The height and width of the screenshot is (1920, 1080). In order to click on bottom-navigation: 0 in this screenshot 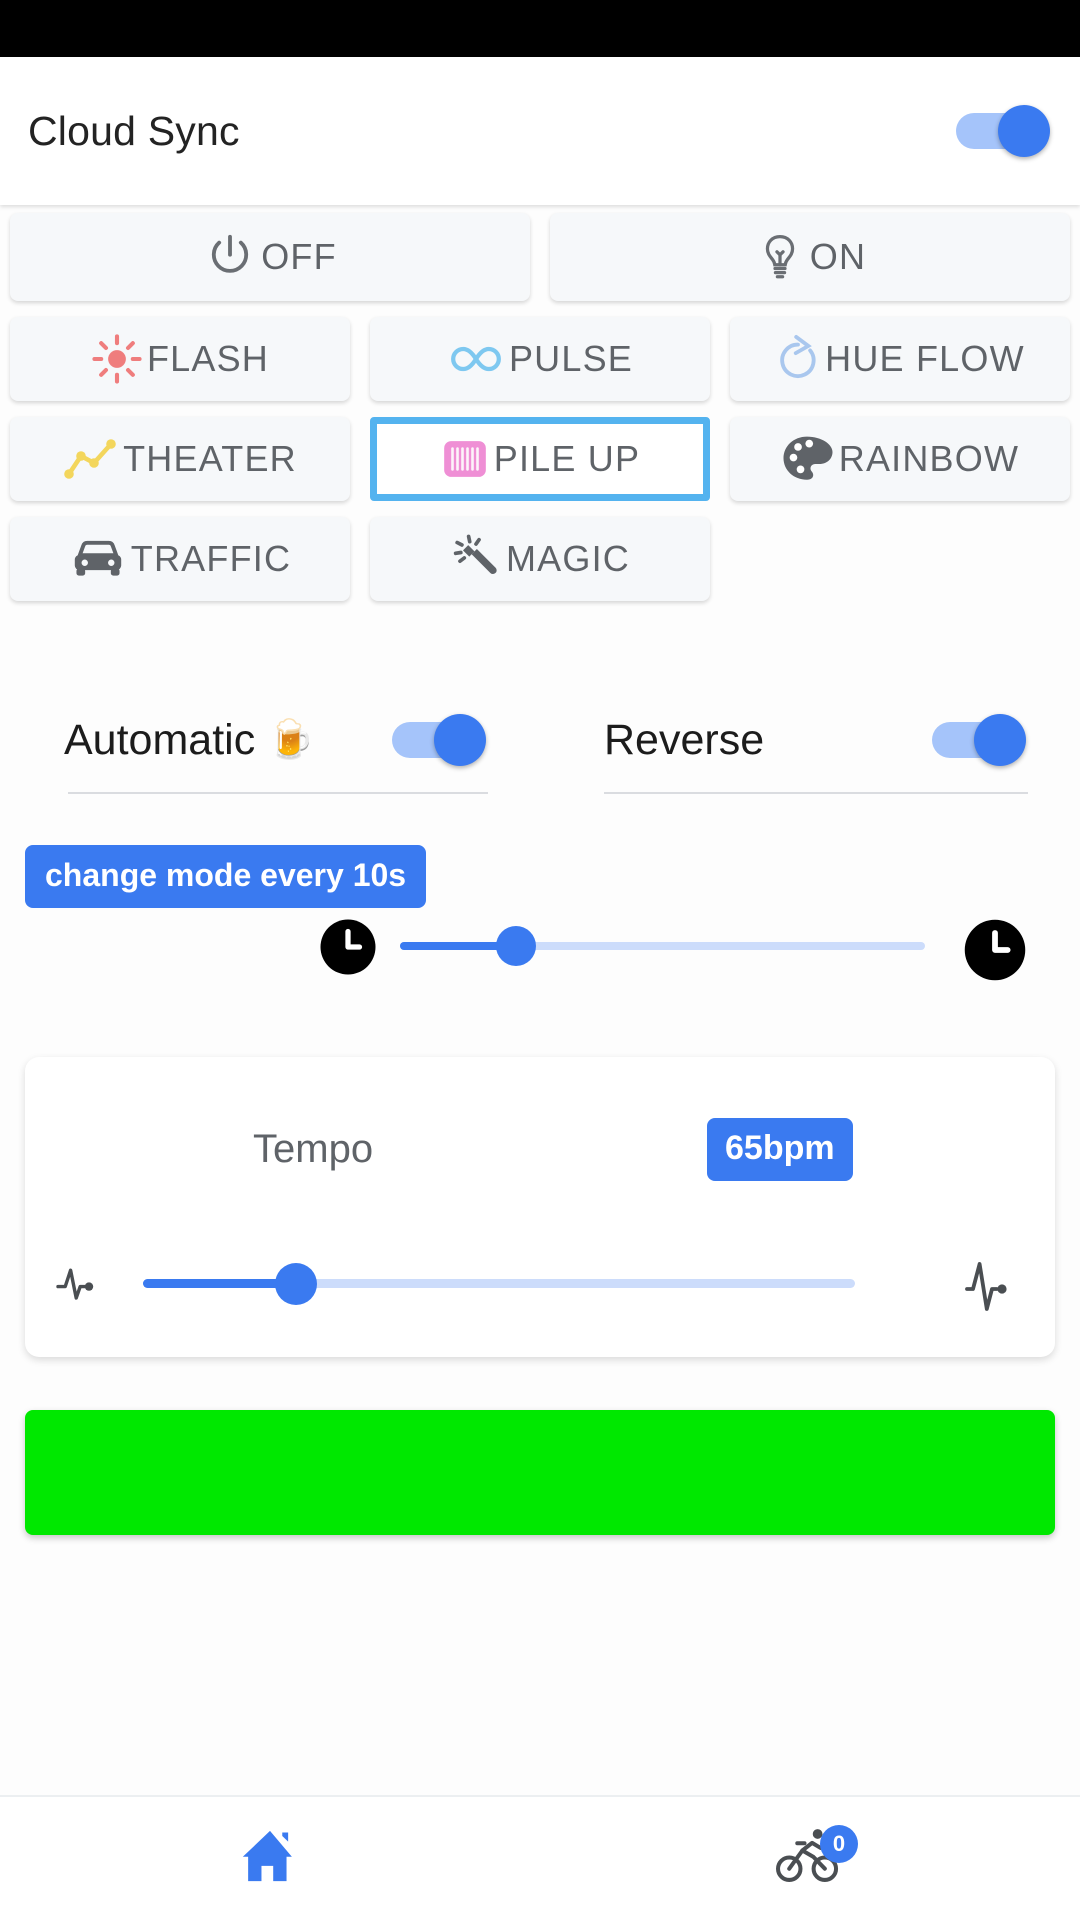, I will do `click(540, 1857)`.